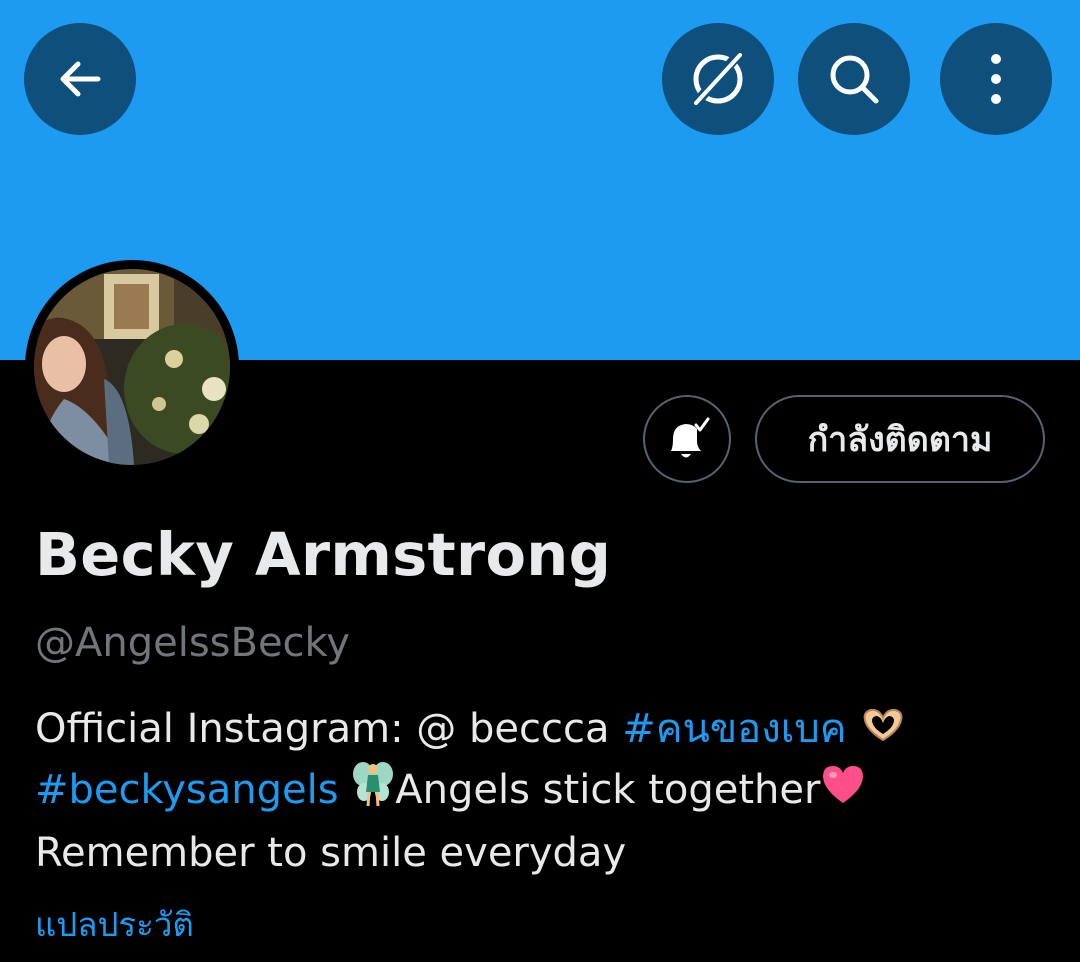  Describe the element at coordinates (883, 731) in the screenshot. I see `heart-hands-emoji` at that location.